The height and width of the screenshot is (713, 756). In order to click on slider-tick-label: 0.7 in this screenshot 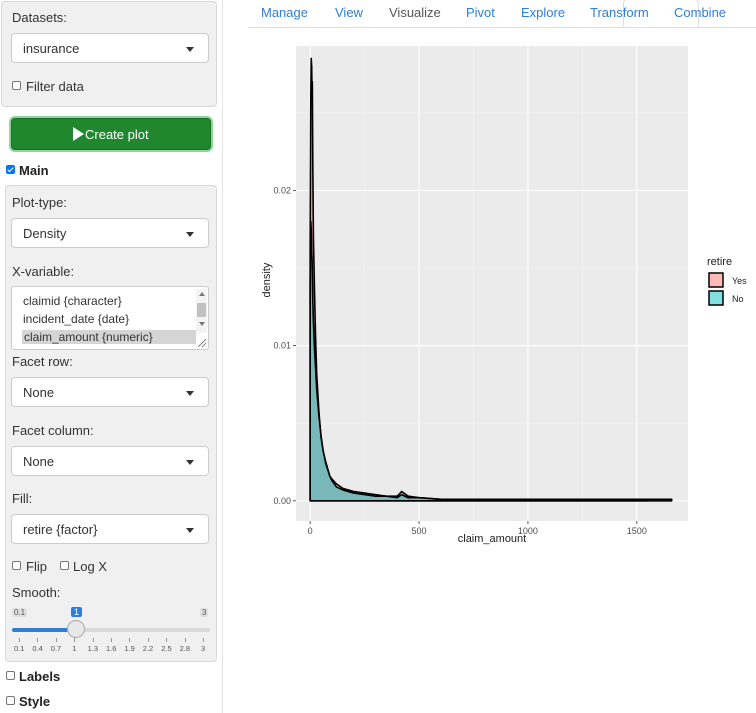, I will do `click(56, 648)`.